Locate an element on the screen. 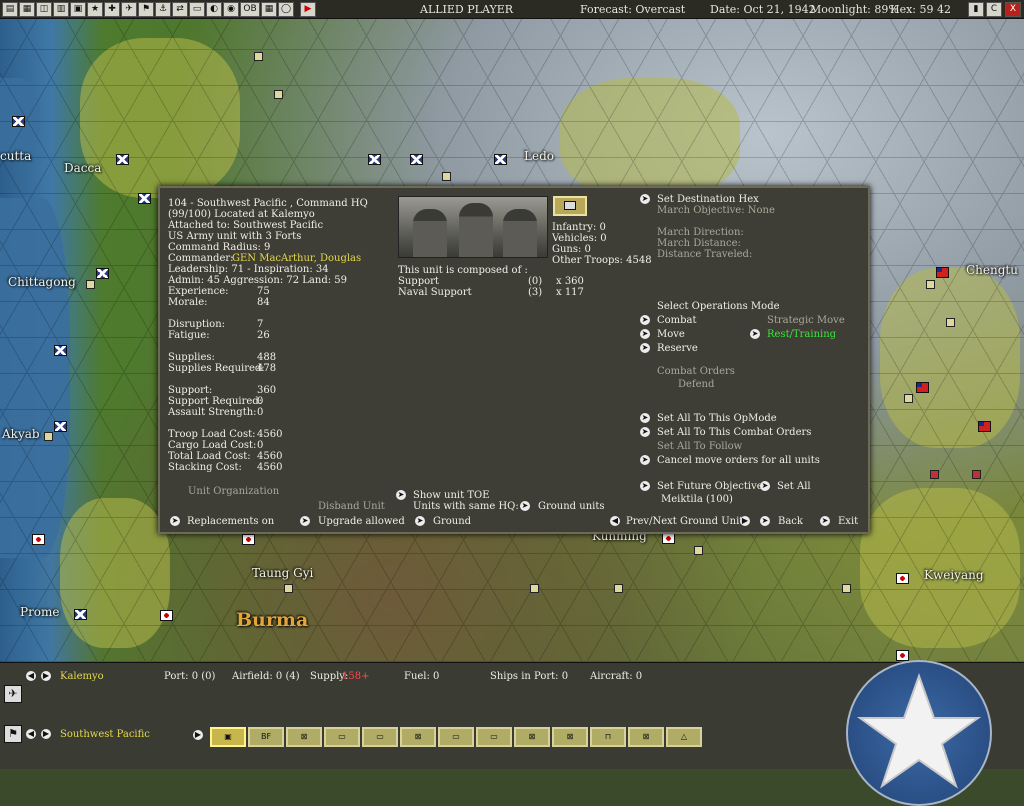 This screenshot has height=806, width=1024. next-hex-arrow-icon: ▶ is located at coordinates (46, 676).